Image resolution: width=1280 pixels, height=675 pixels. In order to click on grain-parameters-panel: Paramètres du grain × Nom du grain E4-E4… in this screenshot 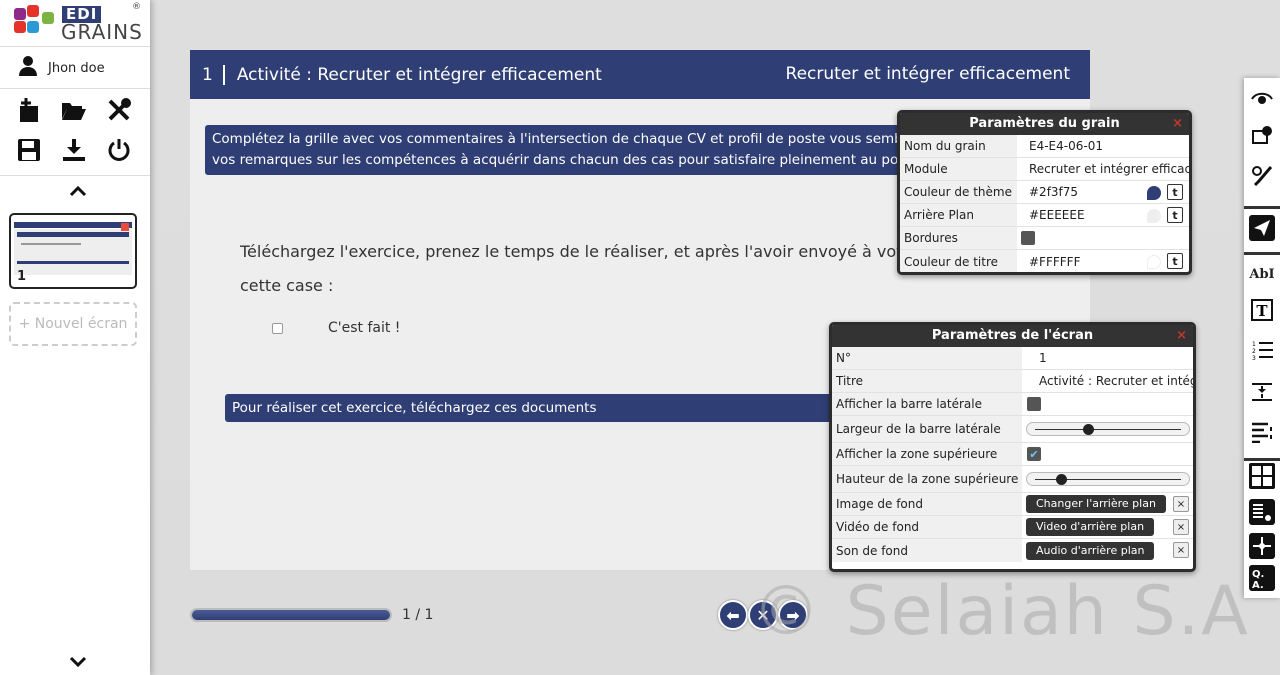, I will do `click(1044, 192)`.